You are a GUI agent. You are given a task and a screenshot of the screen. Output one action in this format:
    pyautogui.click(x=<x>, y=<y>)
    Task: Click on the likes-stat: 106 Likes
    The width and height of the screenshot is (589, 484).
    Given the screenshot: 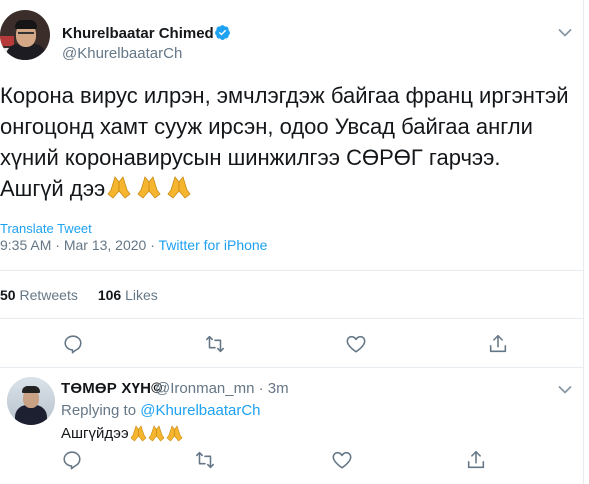 What is the action you would take?
    pyautogui.click(x=128, y=295)
    